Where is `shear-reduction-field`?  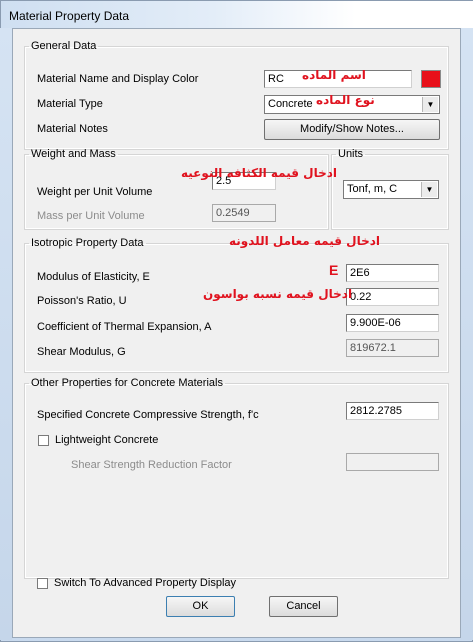
shear-reduction-field is located at coordinates (392, 462).